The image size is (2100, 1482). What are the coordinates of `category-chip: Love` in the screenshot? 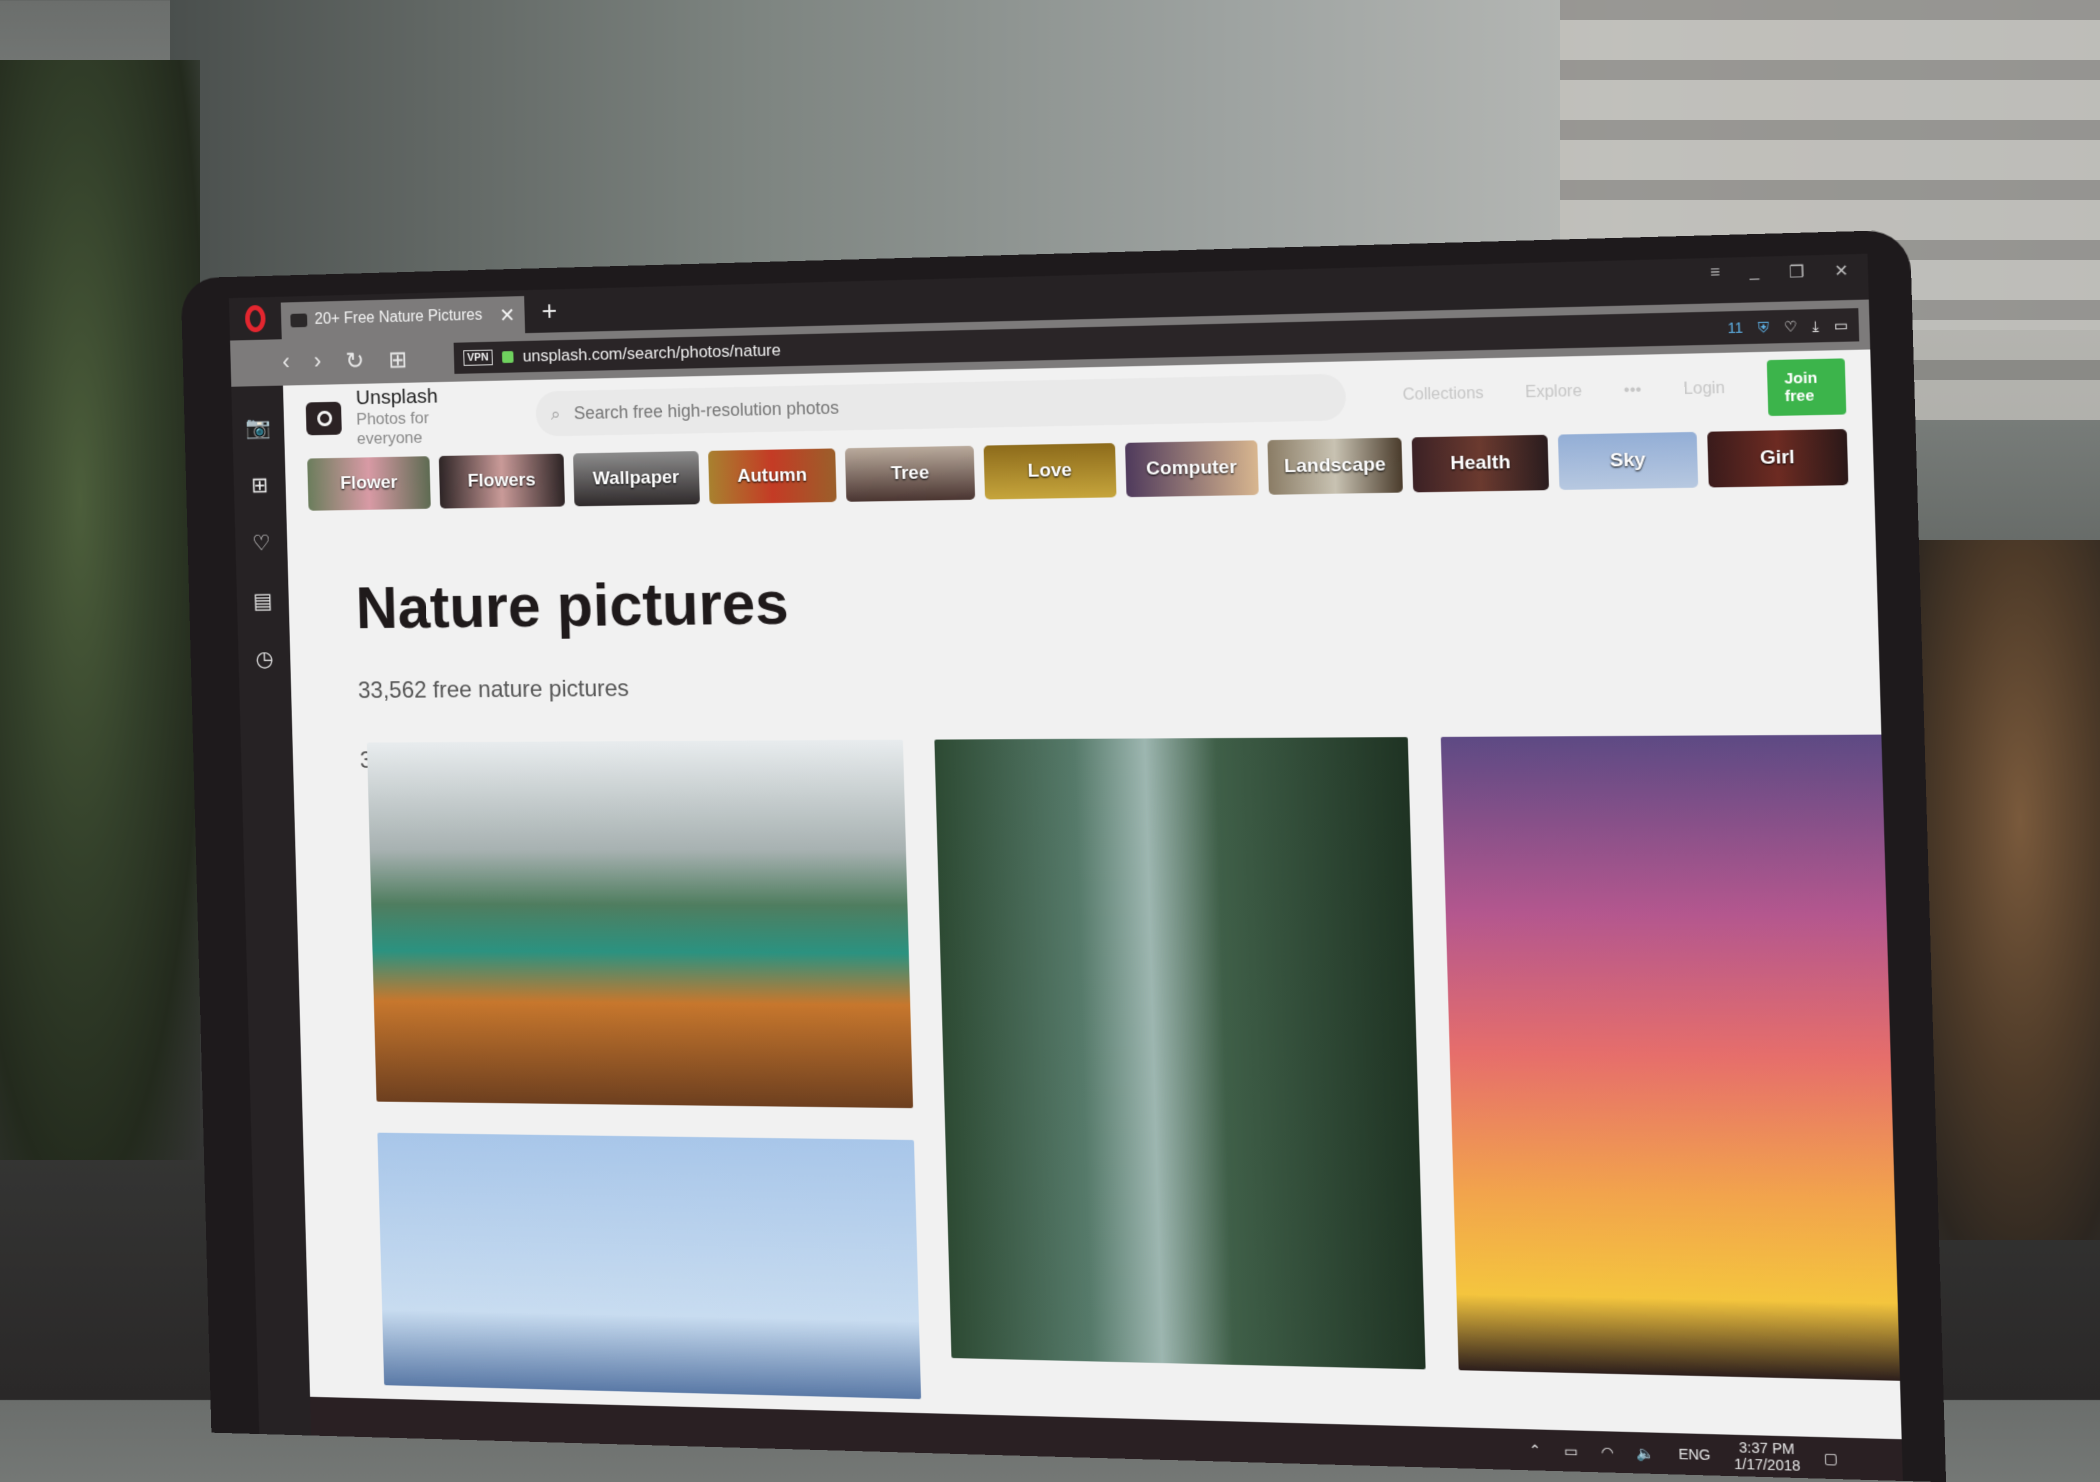 It's located at (1050, 471).